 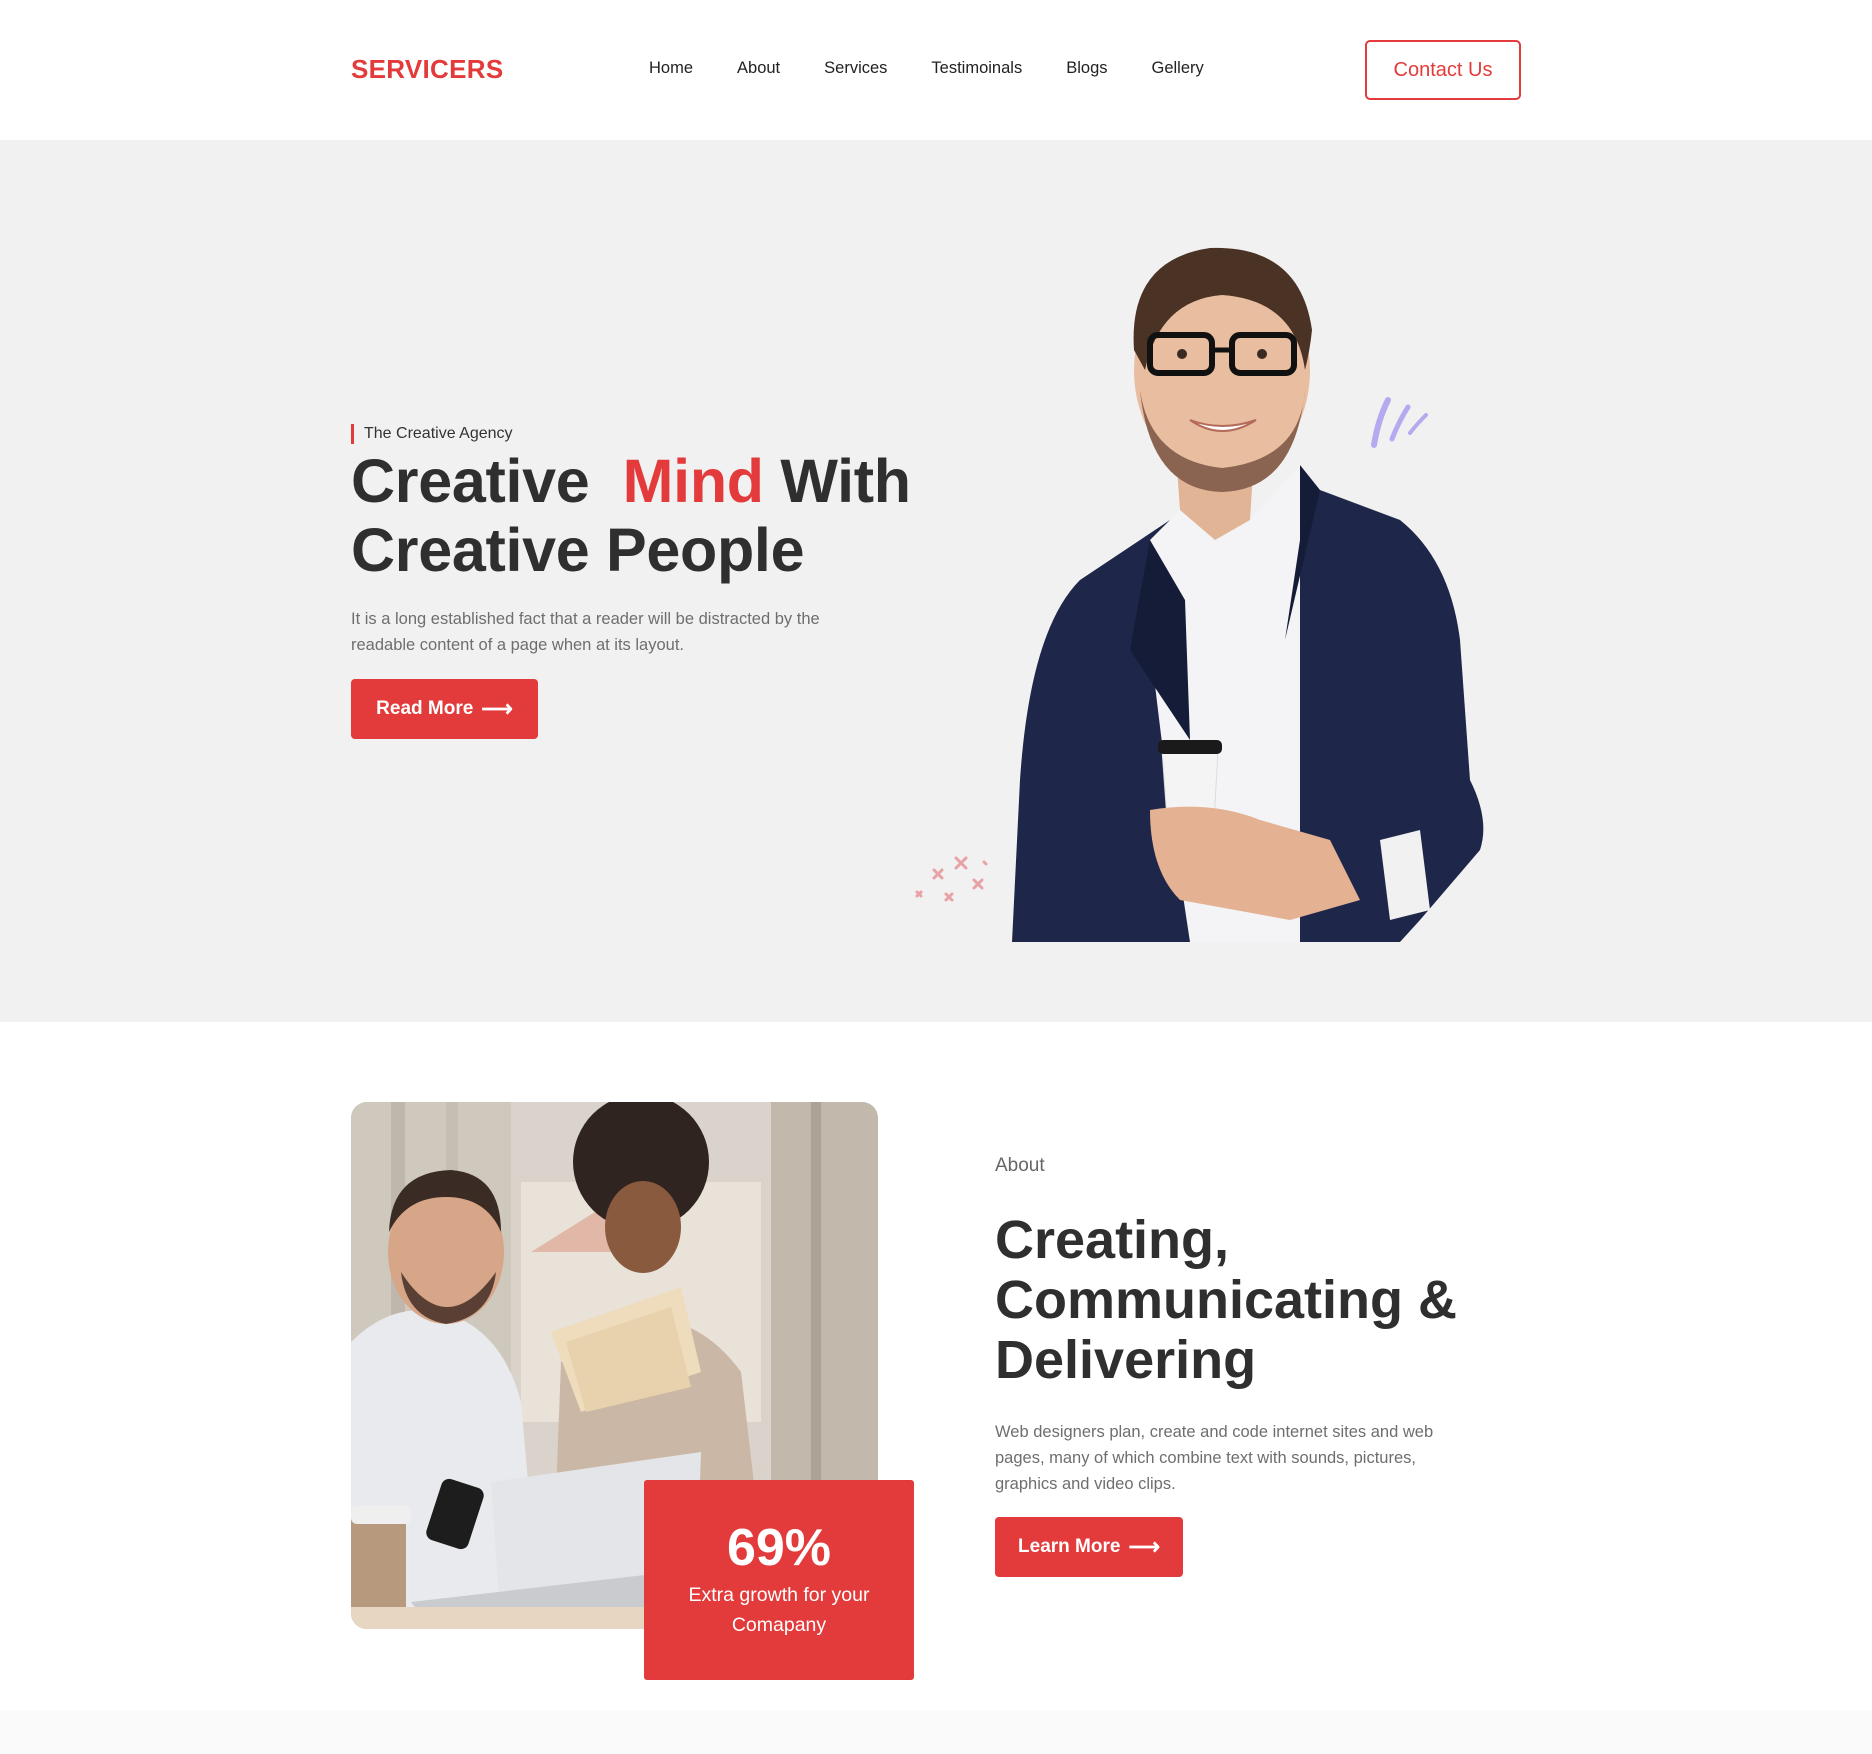 What do you see at coordinates (976, 68) in the screenshot?
I see `nav-item-testimonials: Testimoinals` at bounding box center [976, 68].